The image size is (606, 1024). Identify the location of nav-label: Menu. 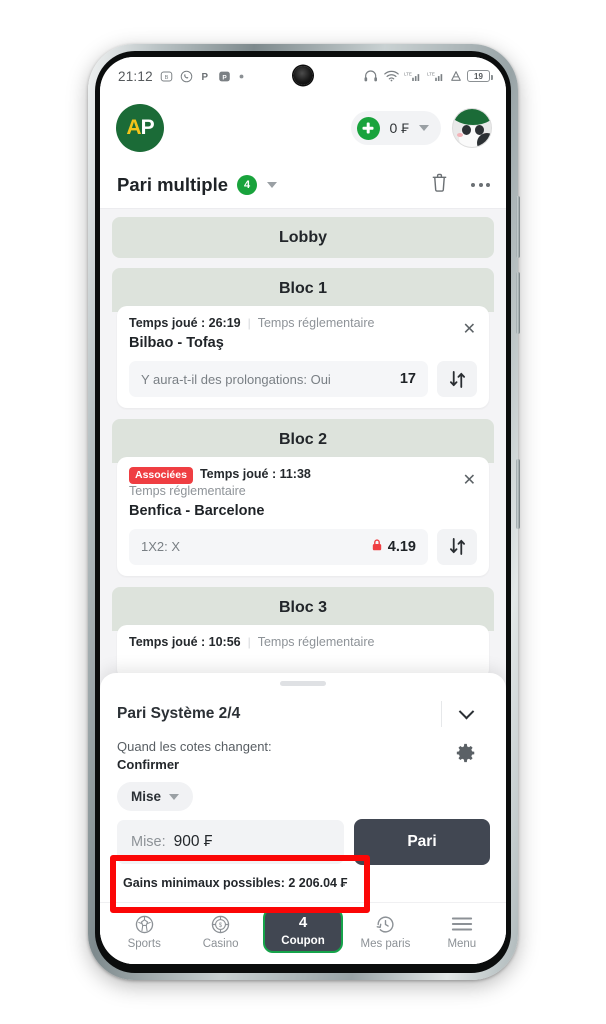
(462, 944).